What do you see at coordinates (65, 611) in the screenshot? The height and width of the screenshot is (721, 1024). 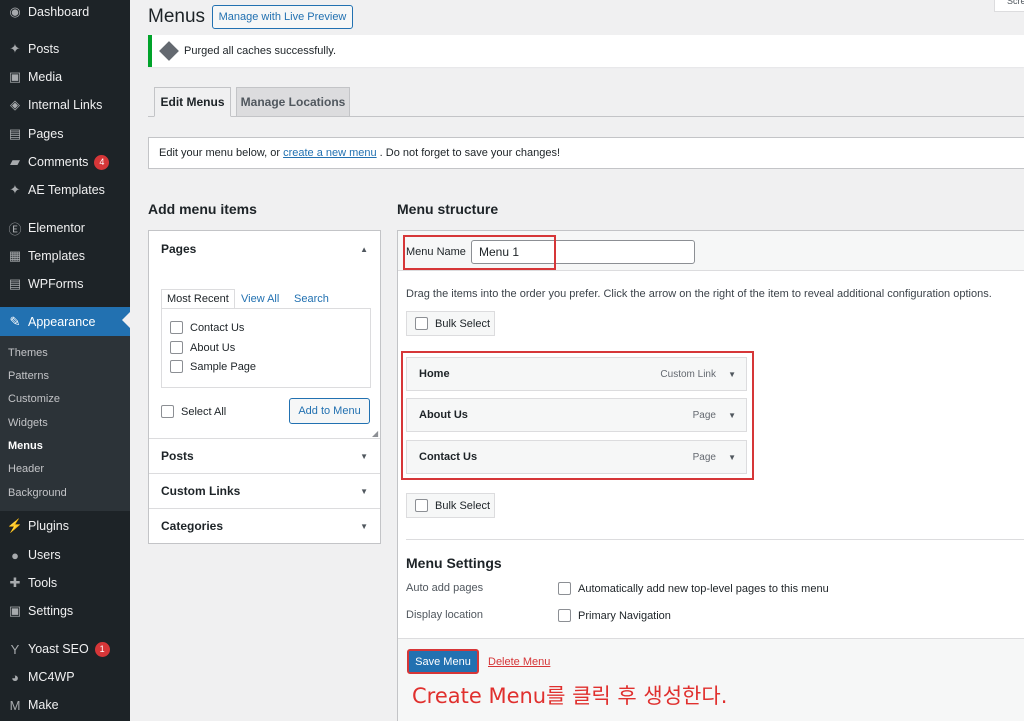 I see `sidebar-item-settings: ▣ Settings` at bounding box center [65, 611].